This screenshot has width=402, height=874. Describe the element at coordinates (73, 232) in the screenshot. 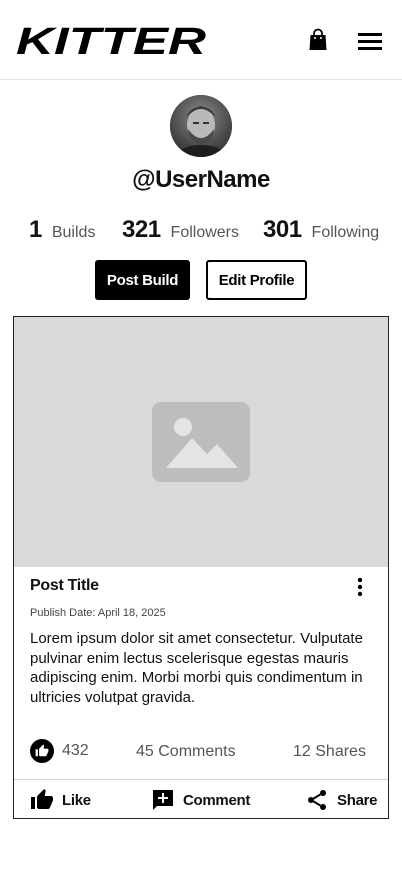

I see `stat-builds-label: Builds` at that location.